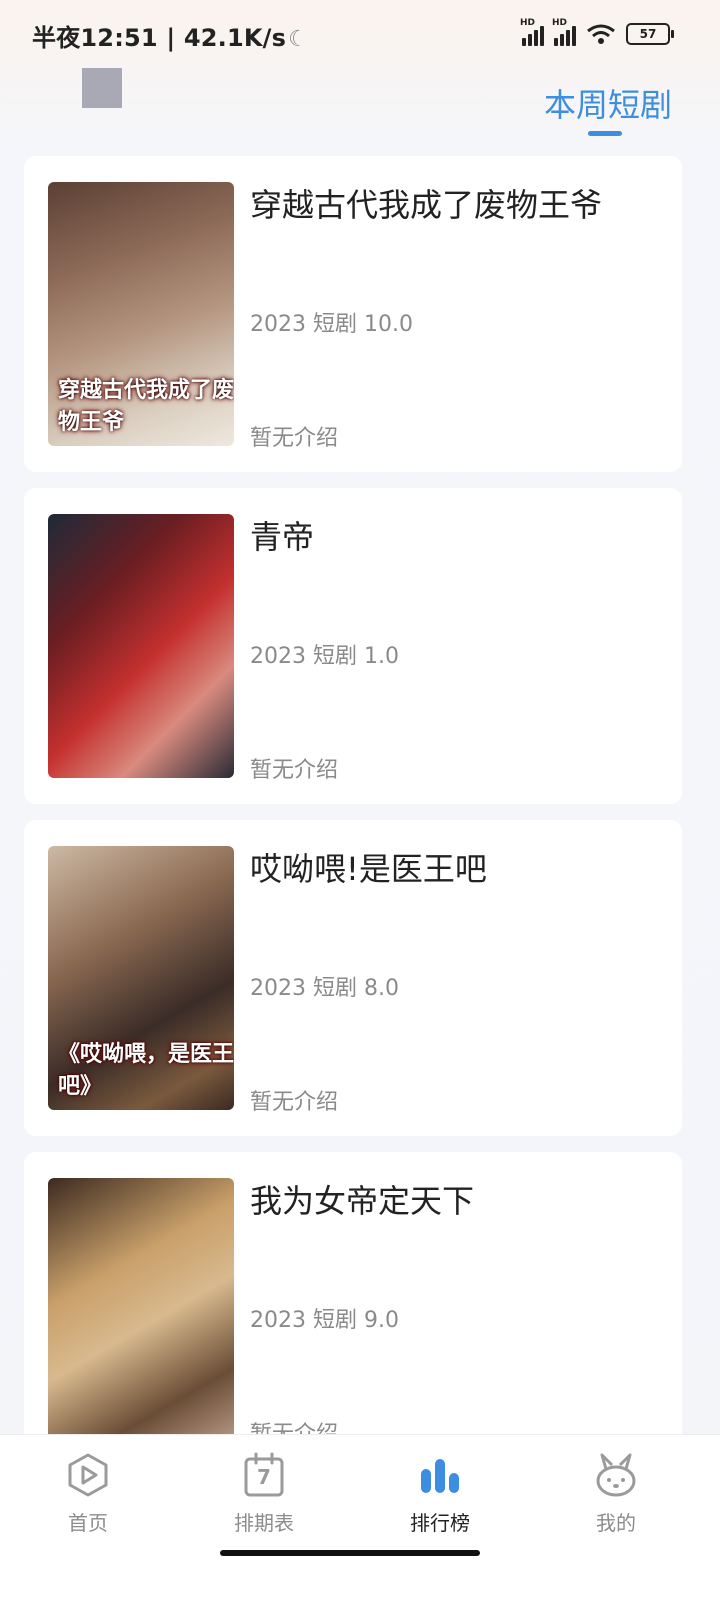  What do you see at coordinates (350, 1553) in the screenshot?
I see `home-indicator` at bounding box center [350, 1553].